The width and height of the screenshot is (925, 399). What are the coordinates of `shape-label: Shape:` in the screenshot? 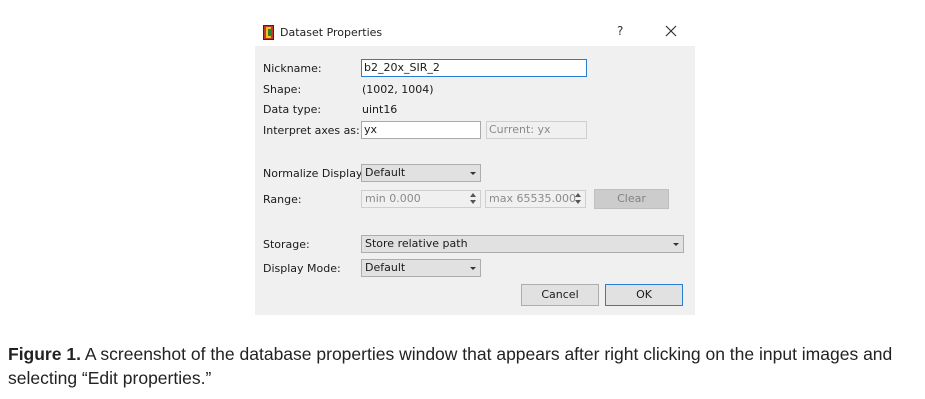 It's located at (282, 89).